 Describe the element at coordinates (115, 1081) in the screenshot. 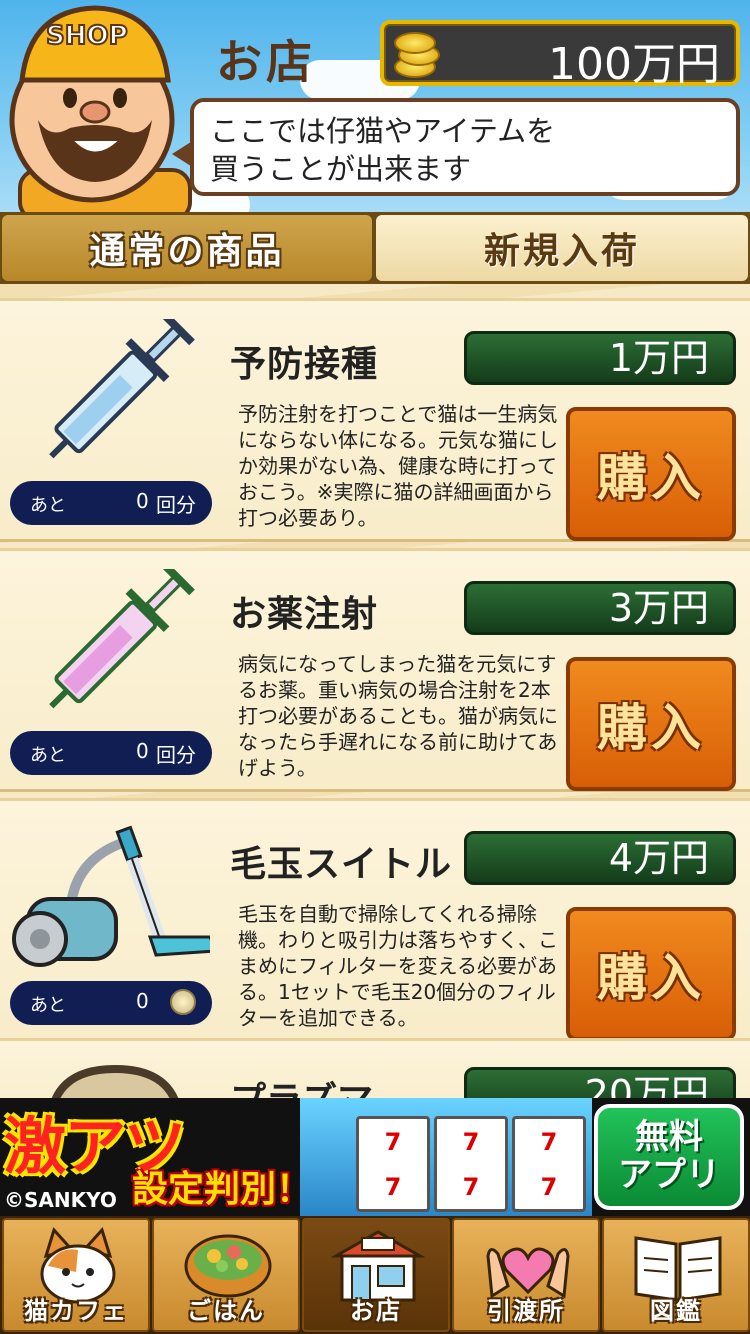

I see `plasma-device-icon` at that location.